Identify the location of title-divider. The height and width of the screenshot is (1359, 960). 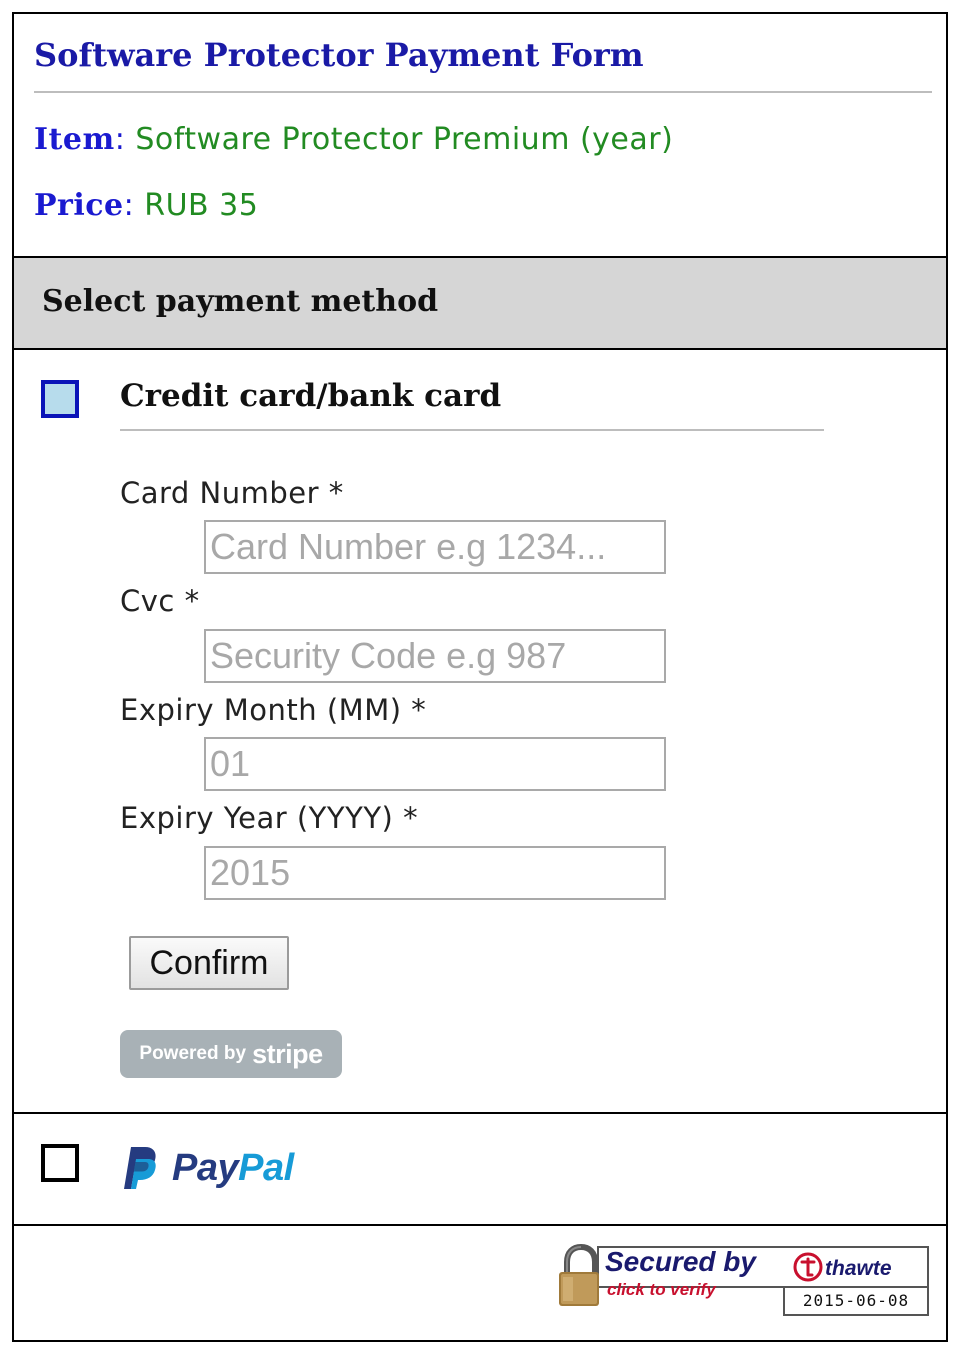
(483, 92).